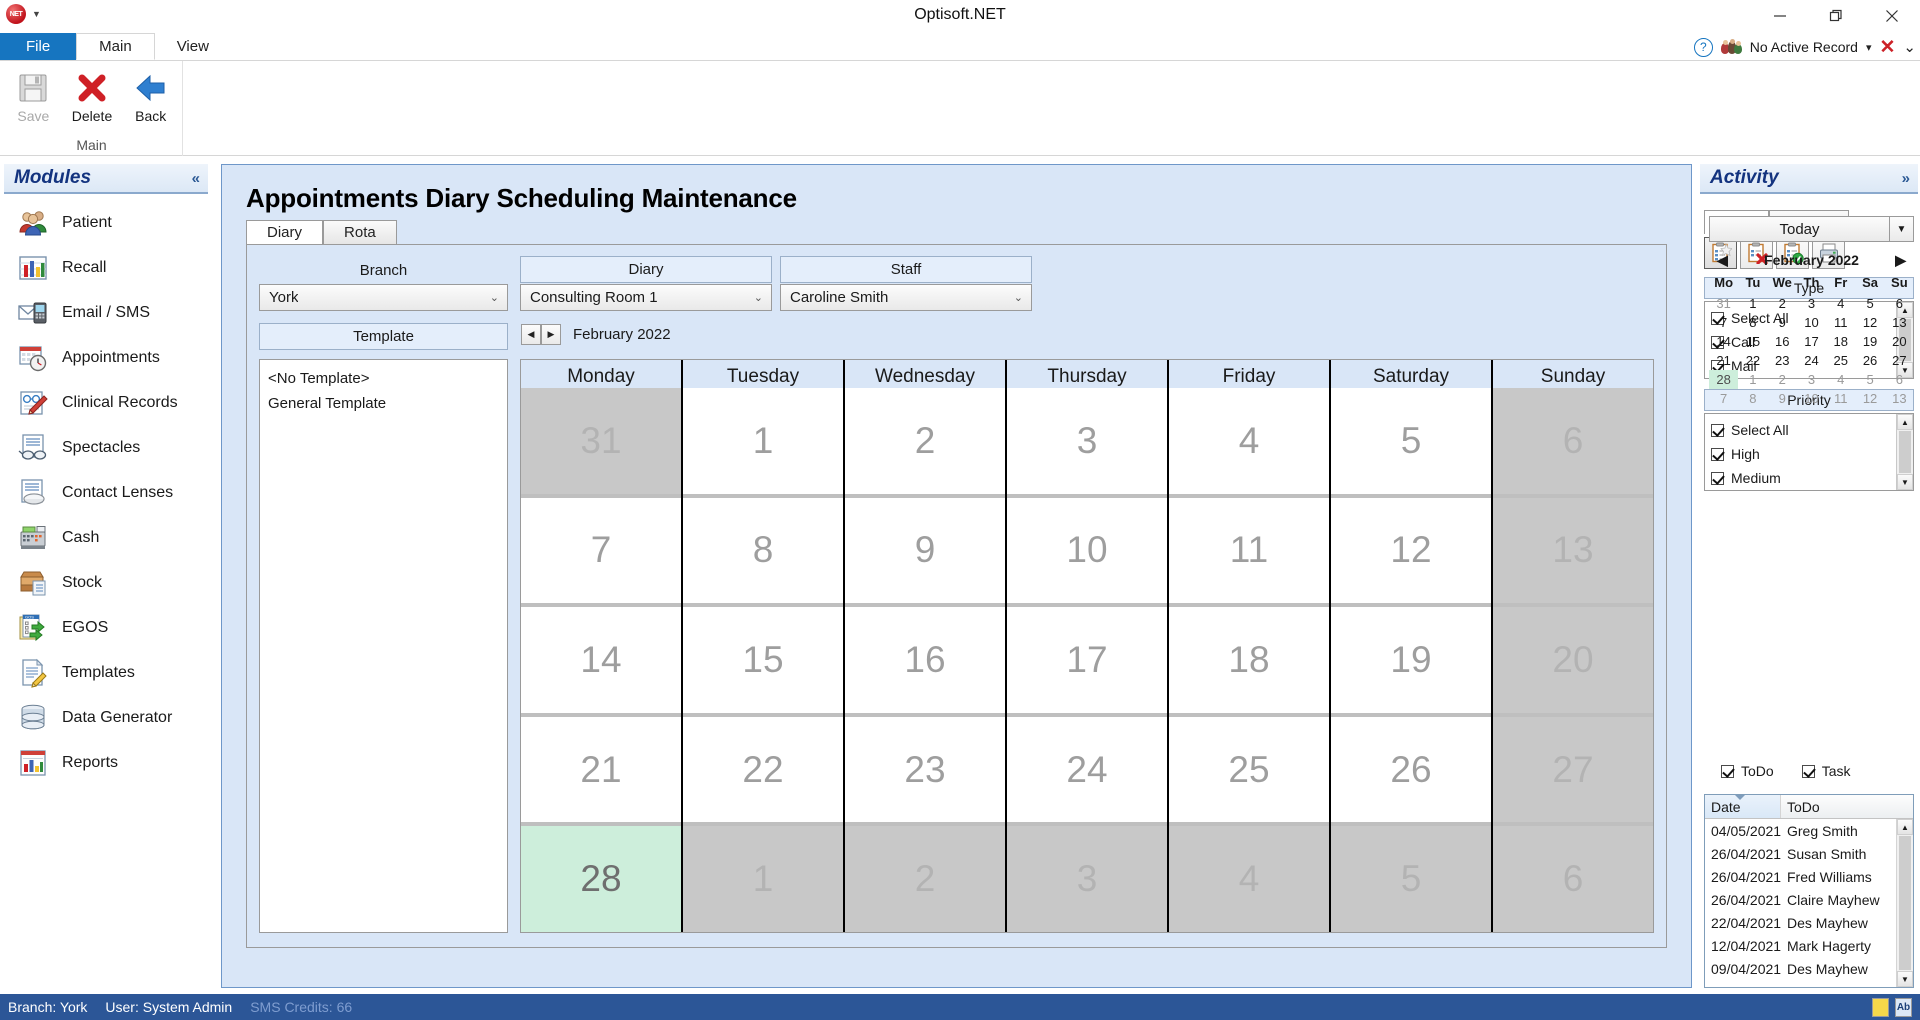  What do you see at coordinates (383, 403) in the screenshot?
I see `list-item: General Template` at bounding box center [383, 403].